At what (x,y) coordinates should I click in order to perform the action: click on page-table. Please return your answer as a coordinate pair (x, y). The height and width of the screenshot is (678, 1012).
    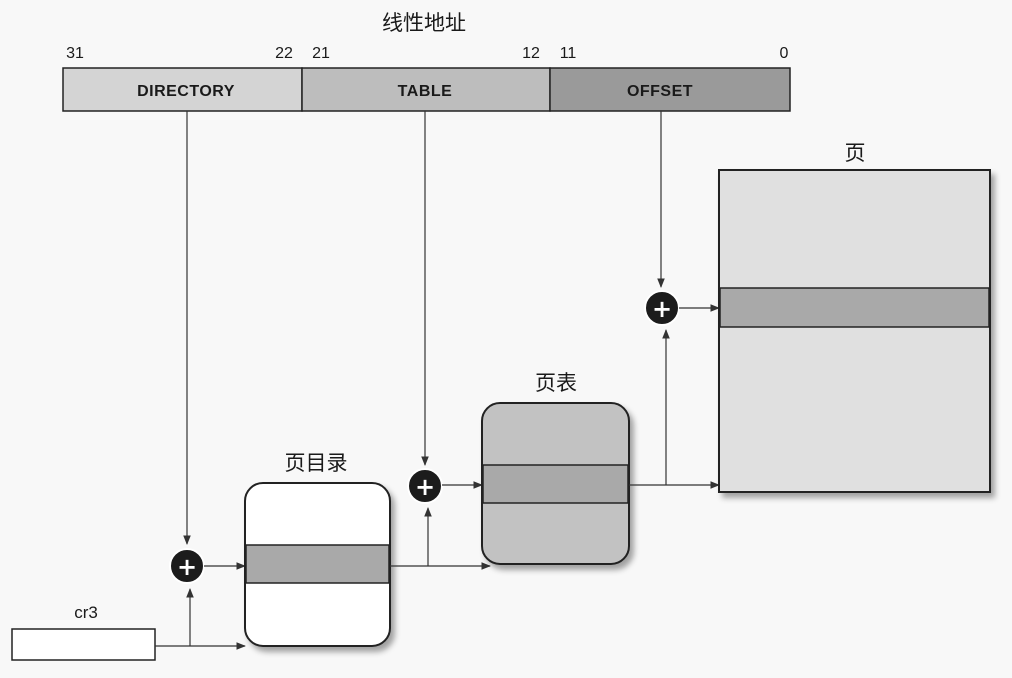
    Looking at the image, I should click on (555, 483).